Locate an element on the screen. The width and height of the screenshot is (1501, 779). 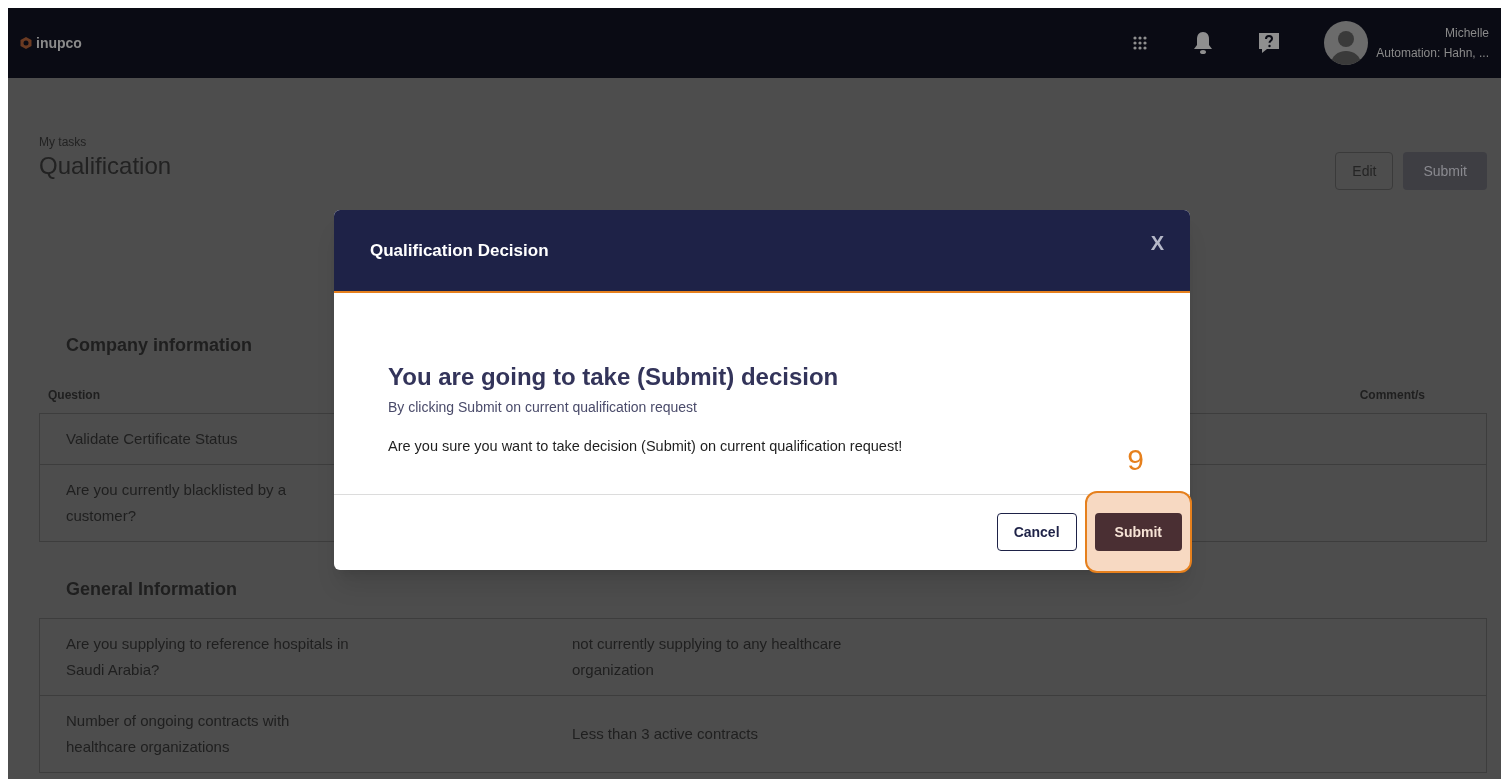
dialog-message: Are you sure you want to take decision (Submit) on current qualification request! is located at coordinates (645, 446).